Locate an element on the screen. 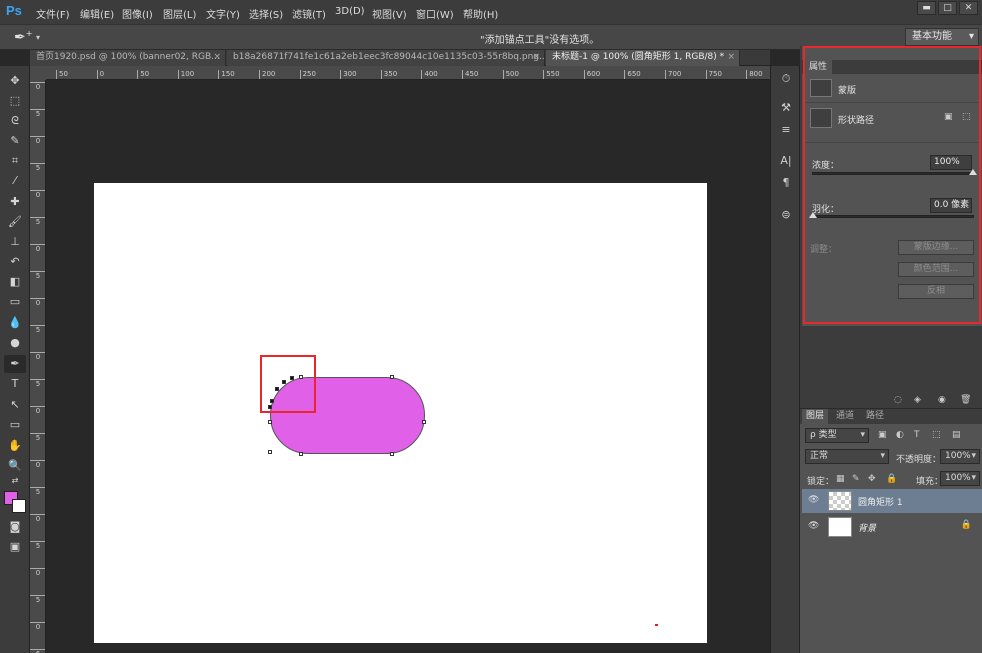 The height and width of the screenshot is (653, 982). density-slider is located at coordinates (894, 172).